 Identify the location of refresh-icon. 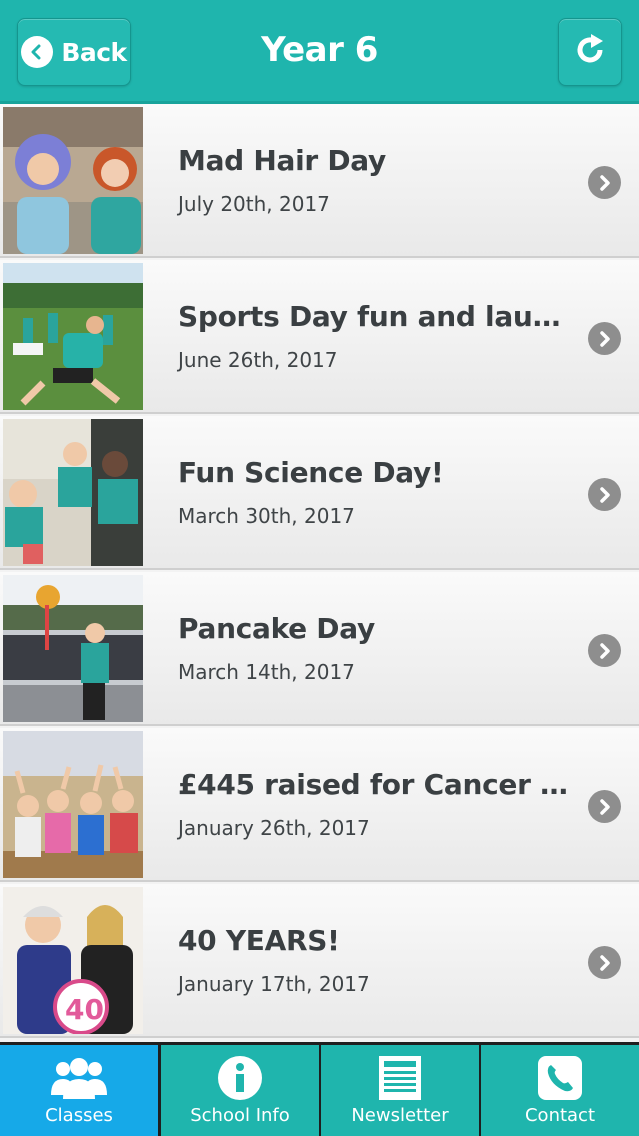
(590, 52).